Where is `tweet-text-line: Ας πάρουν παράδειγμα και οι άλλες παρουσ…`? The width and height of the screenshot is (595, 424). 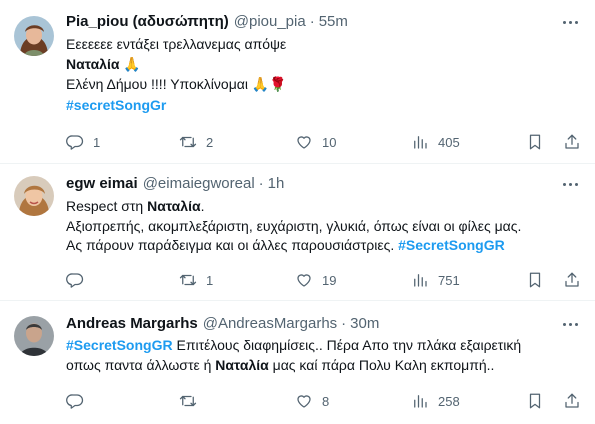
tweet-text-line: Ας πάρουν παράδειγμα και οι άλλες παρουσ… is located at coordinates (285, 245).